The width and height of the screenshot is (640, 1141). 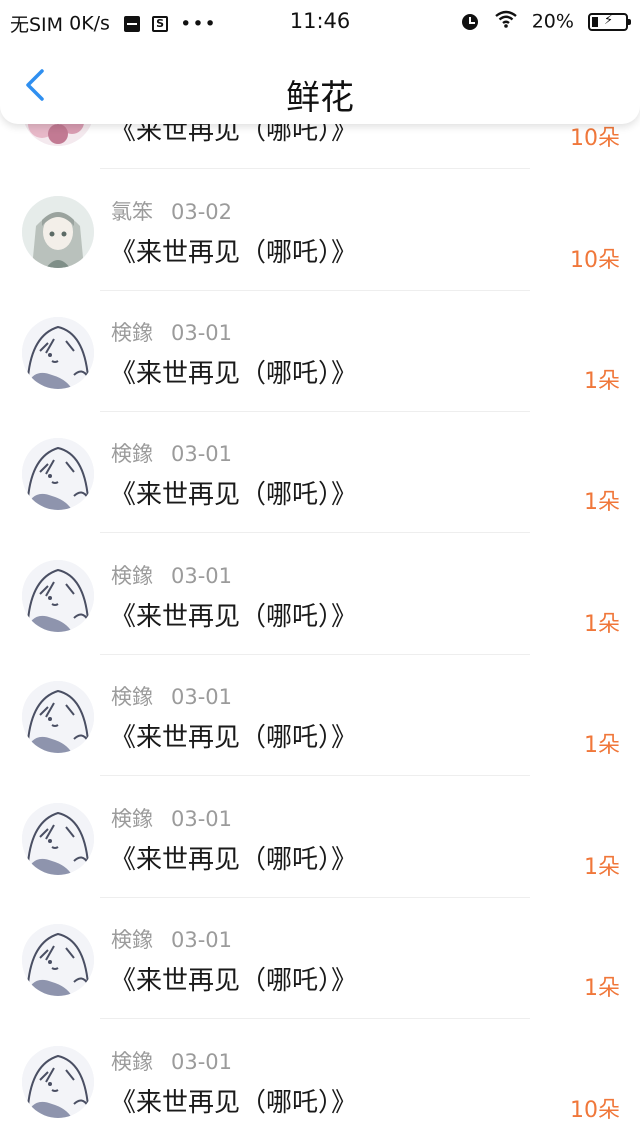 I want to click on list-item: 氯笨 03-02 《来世再见（哪吒）》 10朵, so click(x=320, y=230).